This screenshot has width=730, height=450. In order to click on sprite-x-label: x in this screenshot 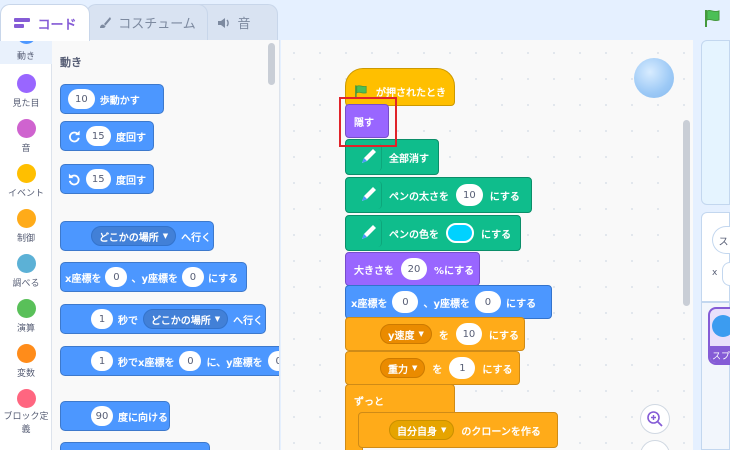, I will do `click(715, 273)`.